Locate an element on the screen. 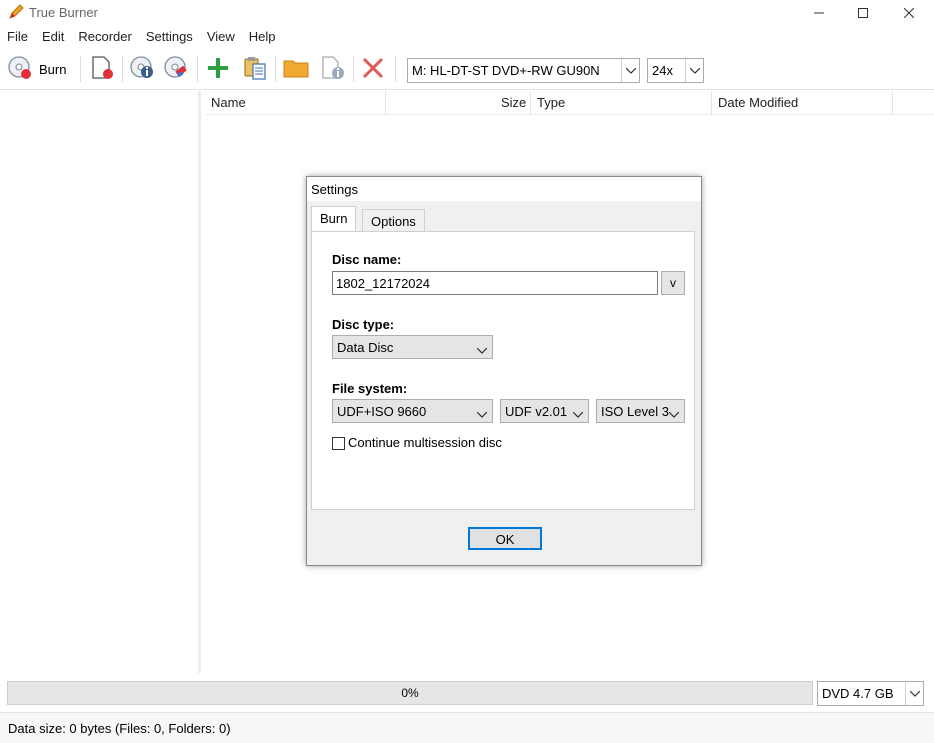 Image resolution: width=934 pixels, height=743 pixels. menu-settings: Settings is located at coordinates (169, 37).